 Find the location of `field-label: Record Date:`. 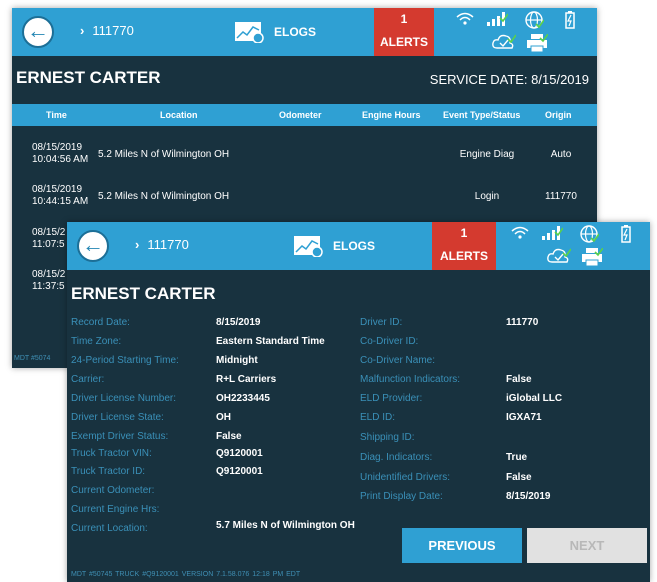

field-label: Record Date: is located at coordinates (100, 322).